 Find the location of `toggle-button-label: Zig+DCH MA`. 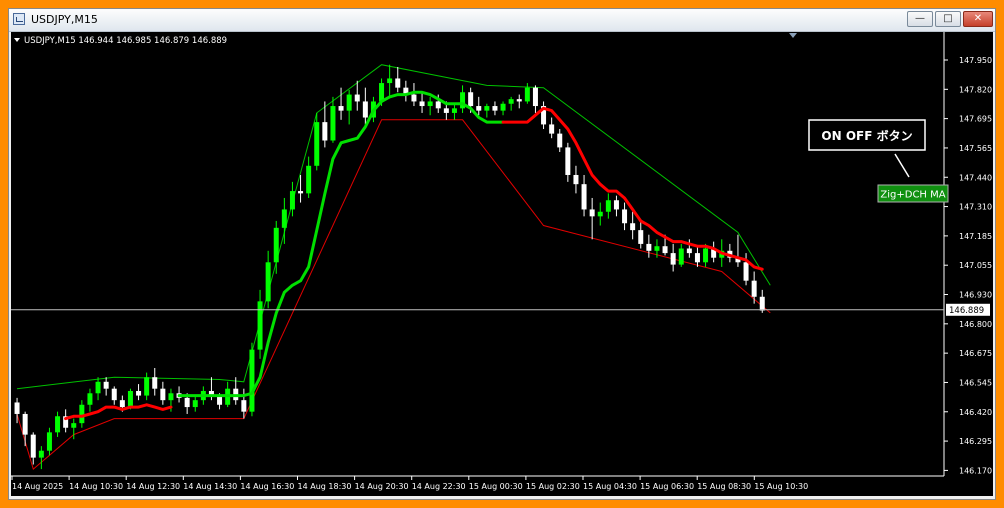

toggle-button-label: Zig+DCH MA is located at coordinates (912, 195).